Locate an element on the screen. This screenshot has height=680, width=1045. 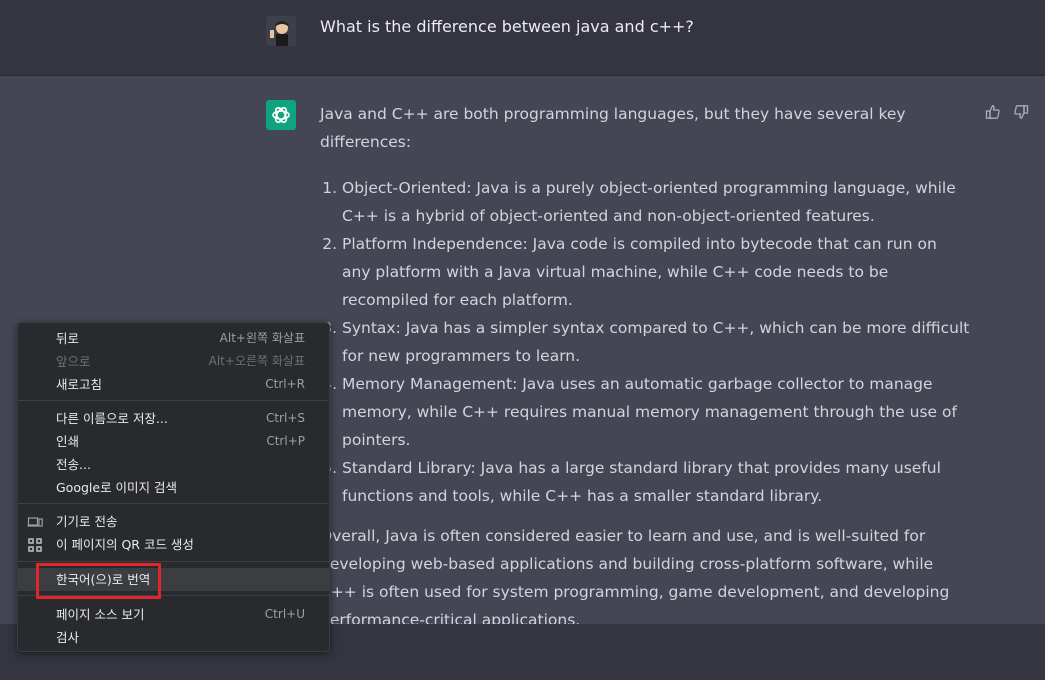
menu-item-label: Google로 이미지 검색 is located at coordinates (117, 487).